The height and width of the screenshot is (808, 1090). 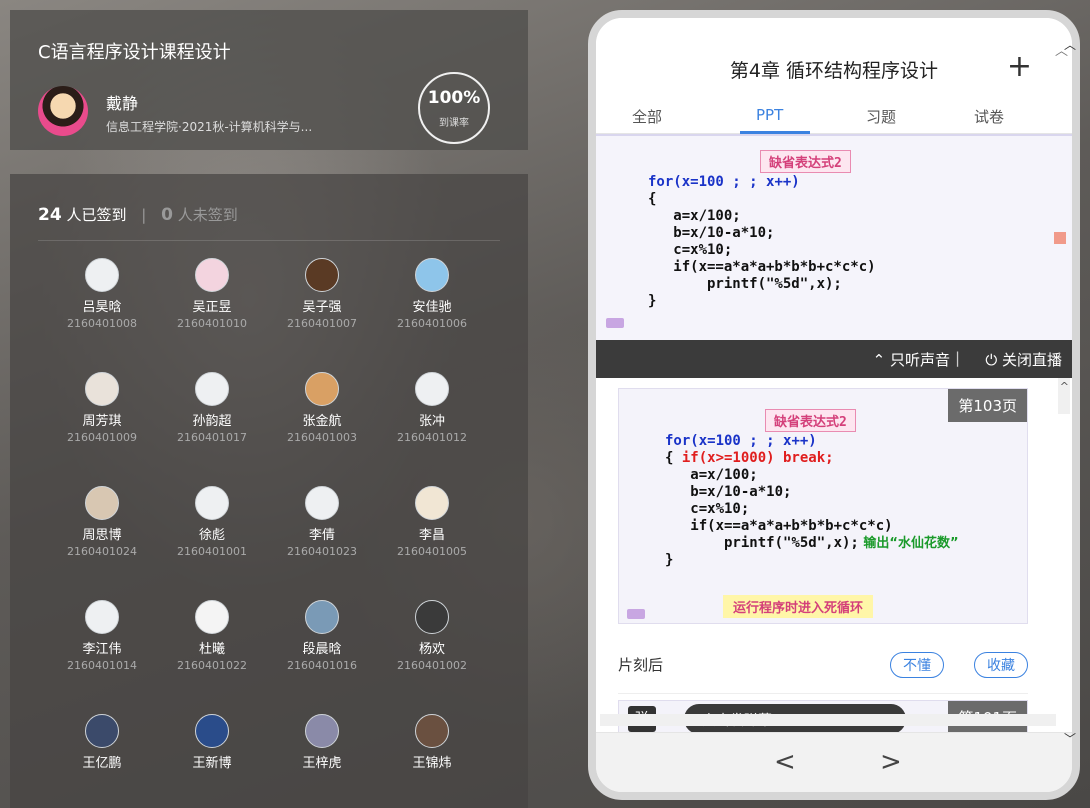 What do you see at coordinates (1070, 738) in the screenshot?
I see `chevron-down-icon: ﹀` at bounding box center [1070, 738].